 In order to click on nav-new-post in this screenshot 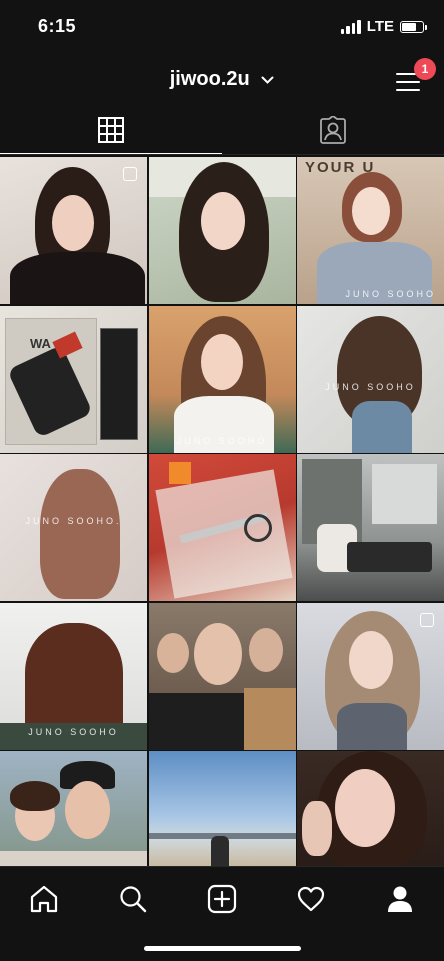, I will do `click(222, 899)`.